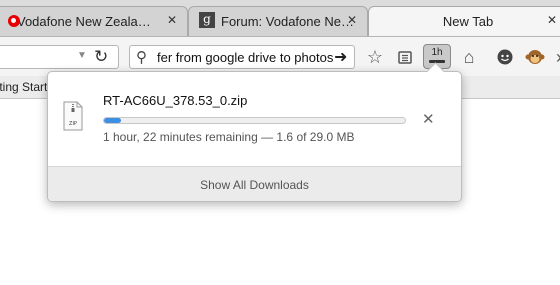 This screenshot has width=560, height=285. I want to click on tab-vodafone: Vodafone New Zeala… ✕, so click(94, 21).